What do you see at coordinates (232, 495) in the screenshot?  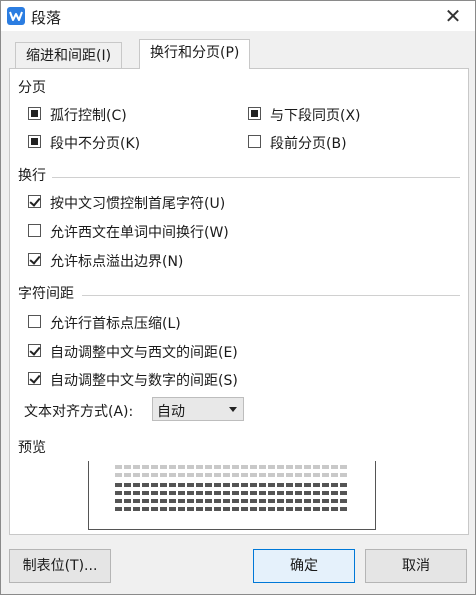 I see `preview-area` at bounding box center [232, 495].